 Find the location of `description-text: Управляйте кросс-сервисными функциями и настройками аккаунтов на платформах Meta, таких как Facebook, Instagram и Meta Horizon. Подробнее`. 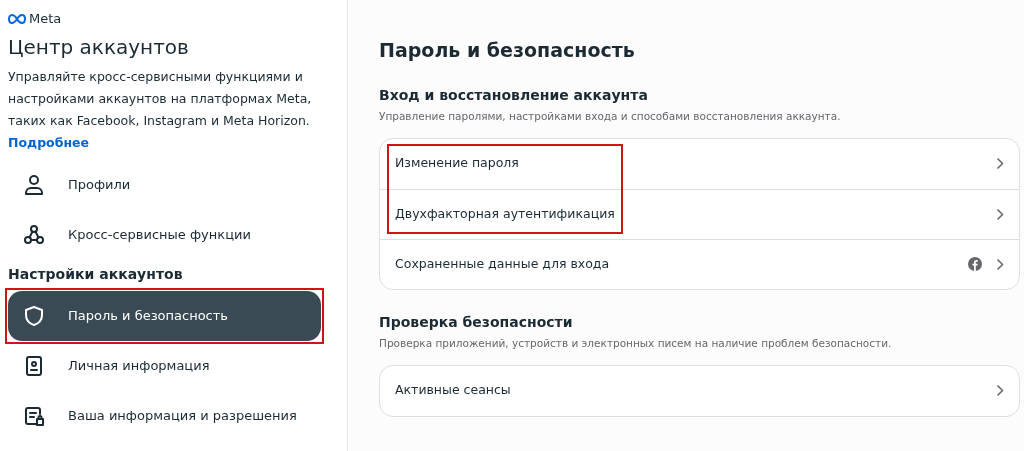

description-text: Управляйте кросс-сервисными функциями и настройками аккаунтов на платформах Meta, таких как Facebook, Instagram и Meta Horizon. Подробнее is located at coordinates (160, 110).